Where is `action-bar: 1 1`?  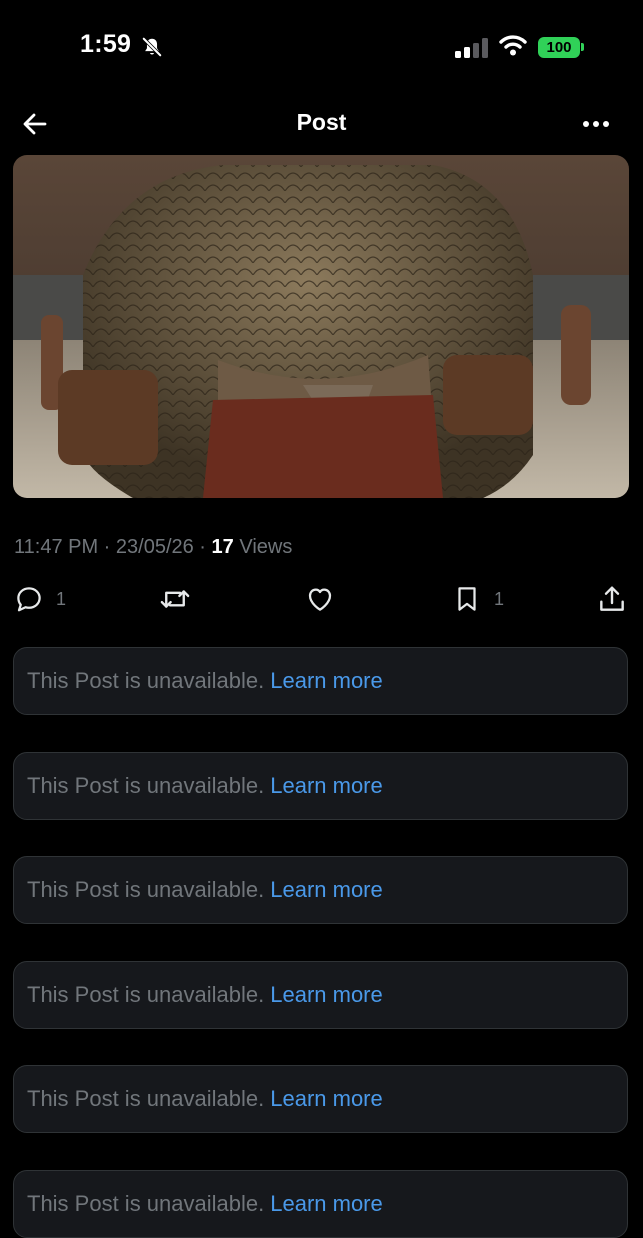
action-bar: 1 1 is located at coordinates (321, 599).